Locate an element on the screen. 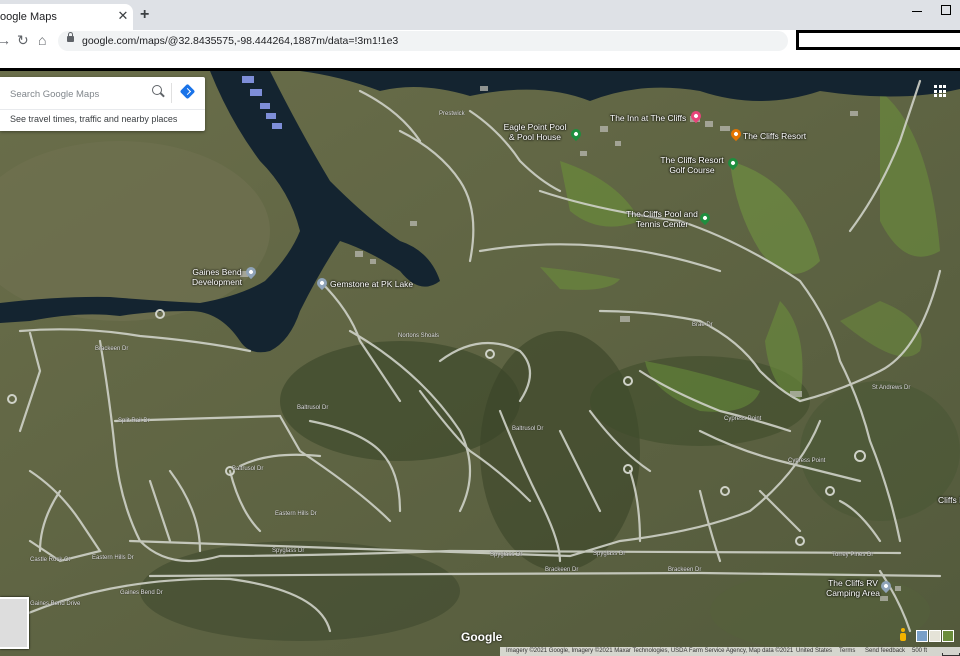  back-arrow-icon: → is located at coordinates (5, 40).